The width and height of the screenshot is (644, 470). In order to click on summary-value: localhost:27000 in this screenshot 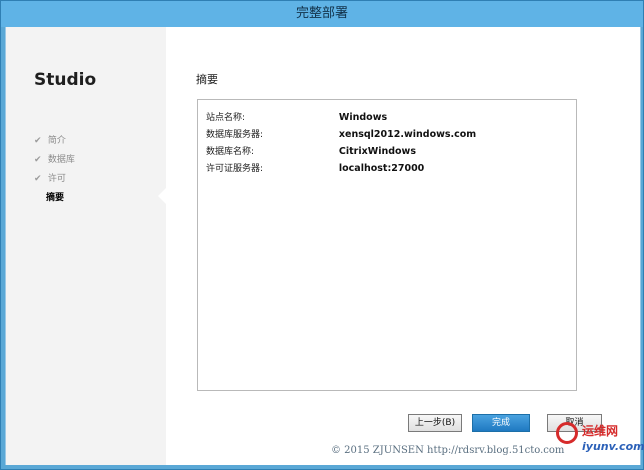, I will do `click(381, 168)`.